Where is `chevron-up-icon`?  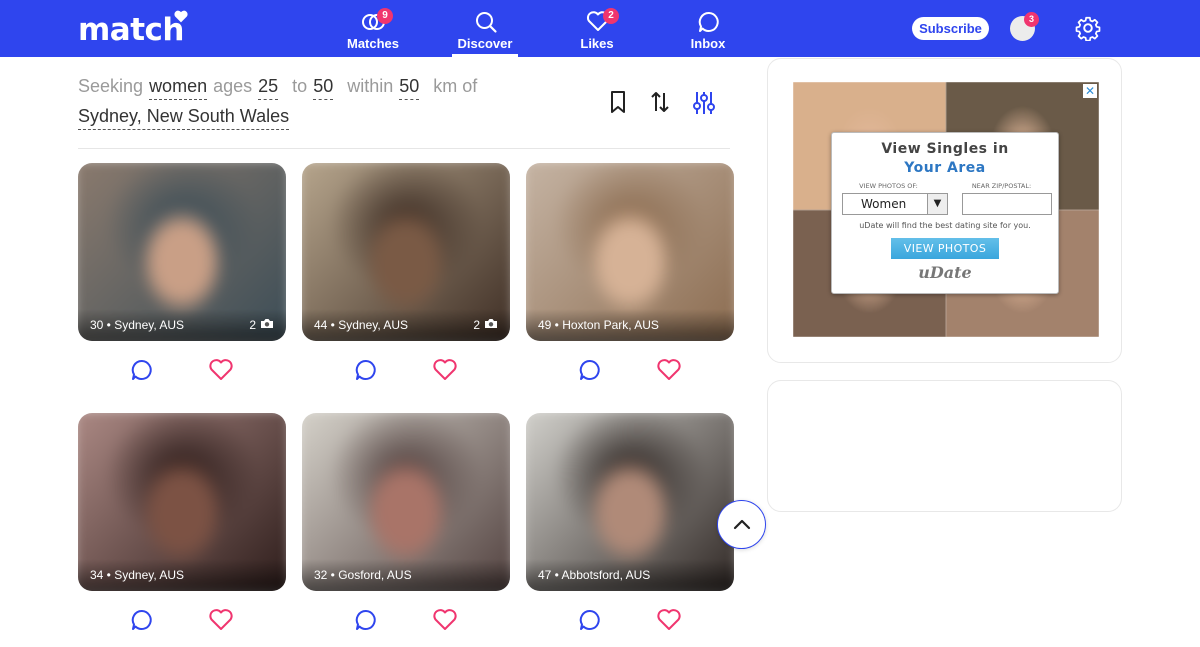
chevron-up-icon is located at coordinates (742, 524).